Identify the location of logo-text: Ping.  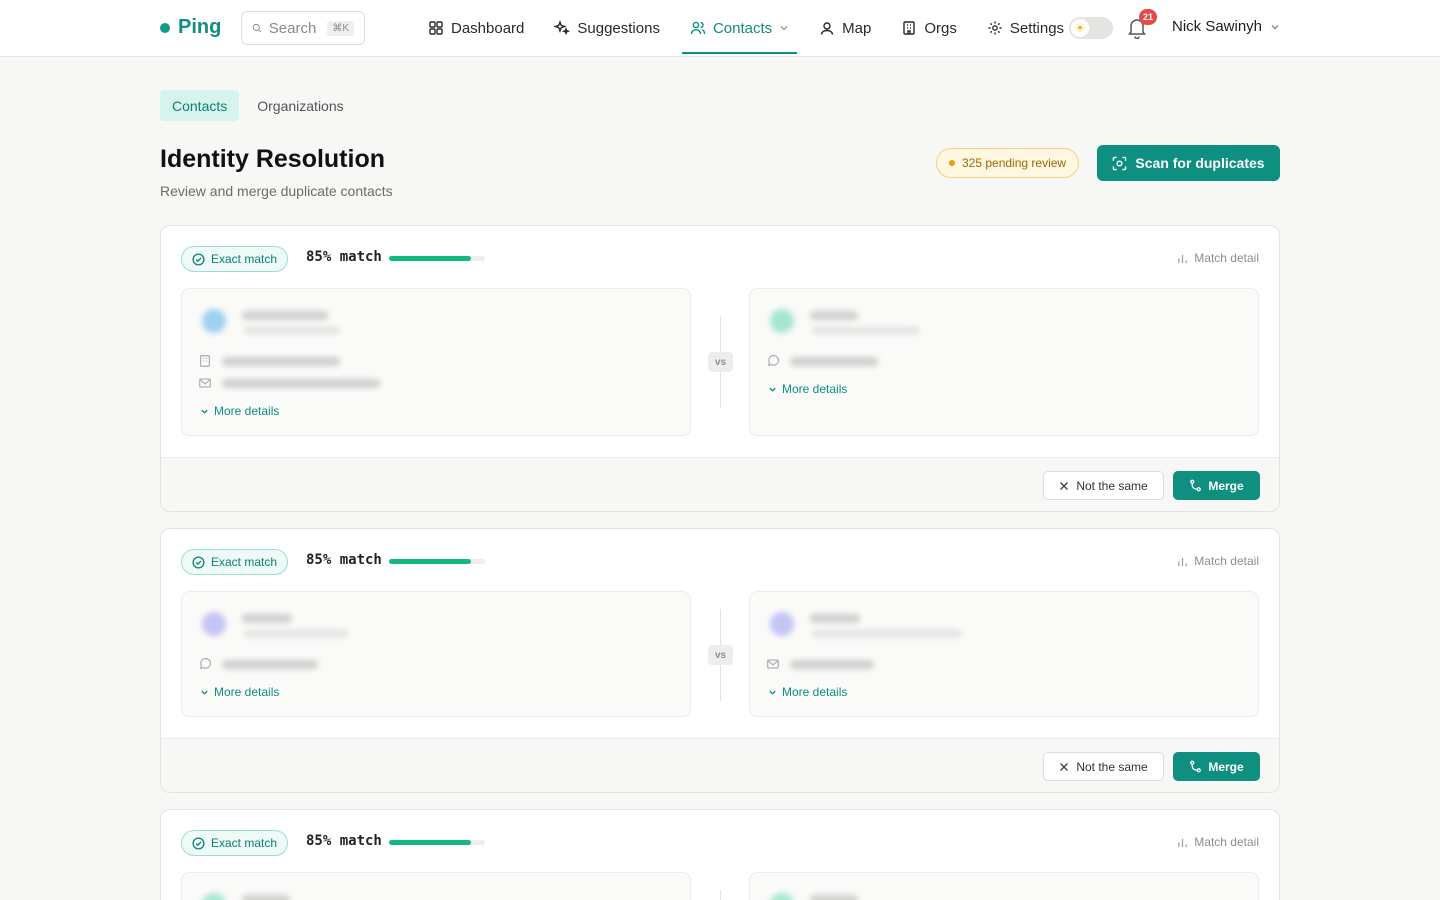
(200, 27).